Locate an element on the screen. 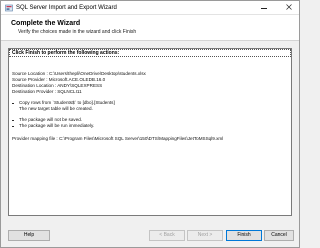 Image resolution: width=320 pixels, height=248 pixels. close-button is located at coordinates (289, 7).